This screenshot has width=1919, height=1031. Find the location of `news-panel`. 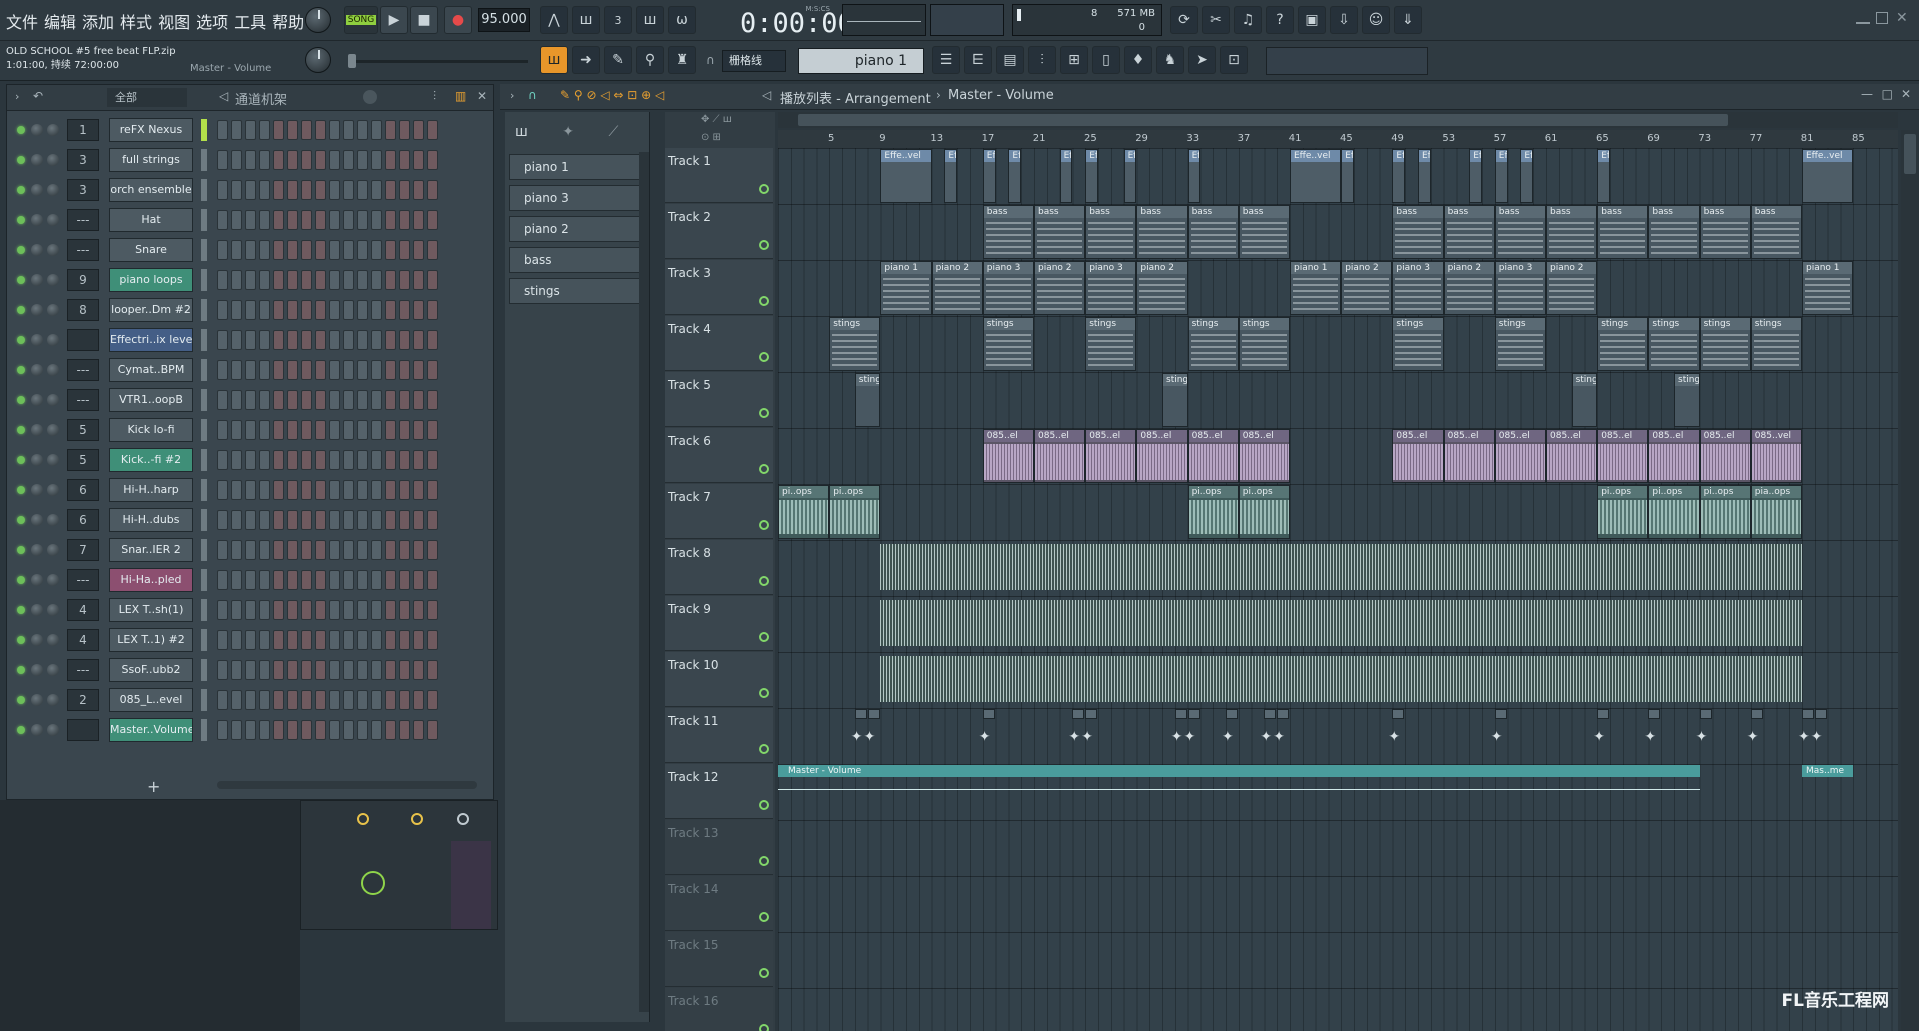

news-panel is located at coordinates (1347, 61).